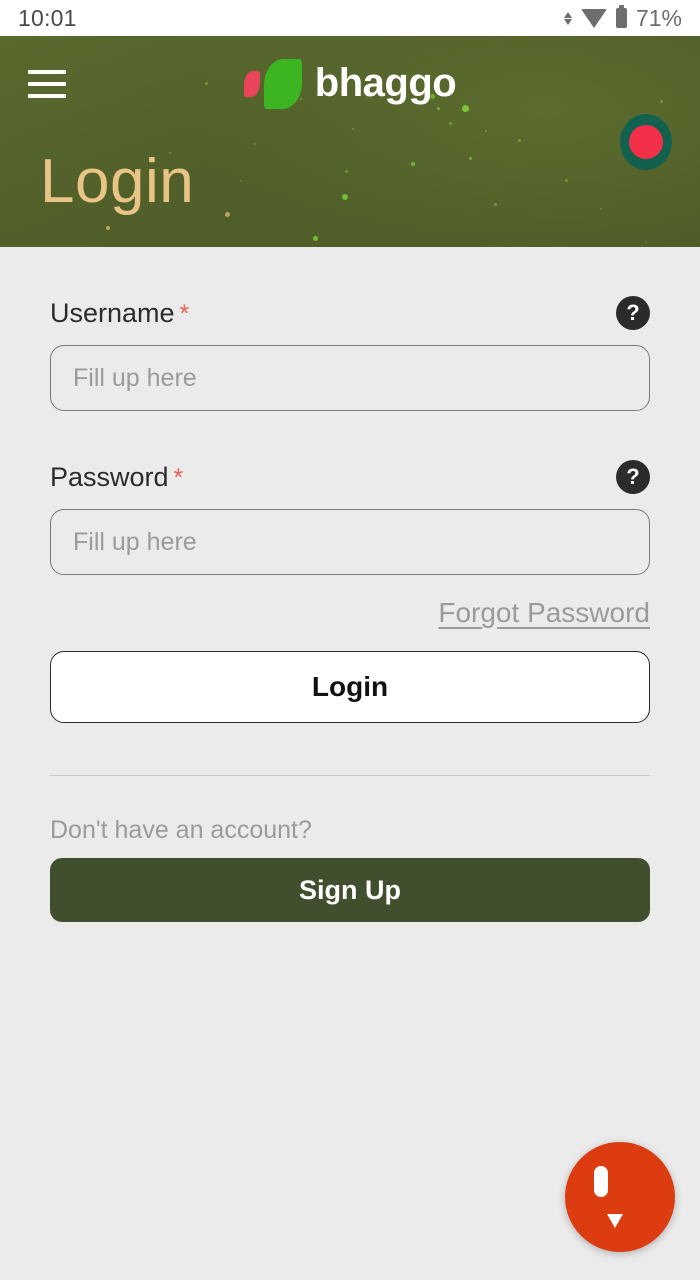  What do you see at coordinates (350, 378) in the screenshot?
I see `username-input` at bounding box center [350, 378].